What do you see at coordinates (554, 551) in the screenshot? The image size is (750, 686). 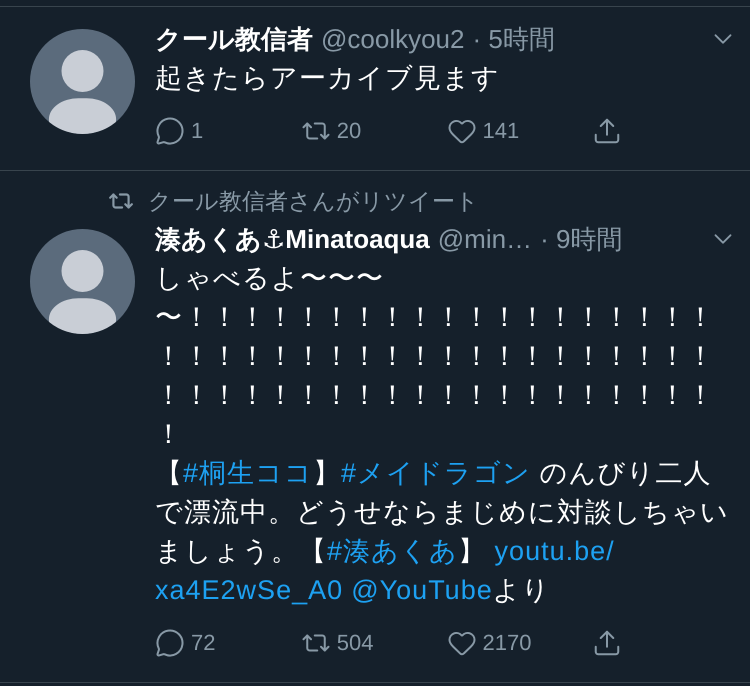 I see `link: youtu.be/` at bounding box center [554, 551].